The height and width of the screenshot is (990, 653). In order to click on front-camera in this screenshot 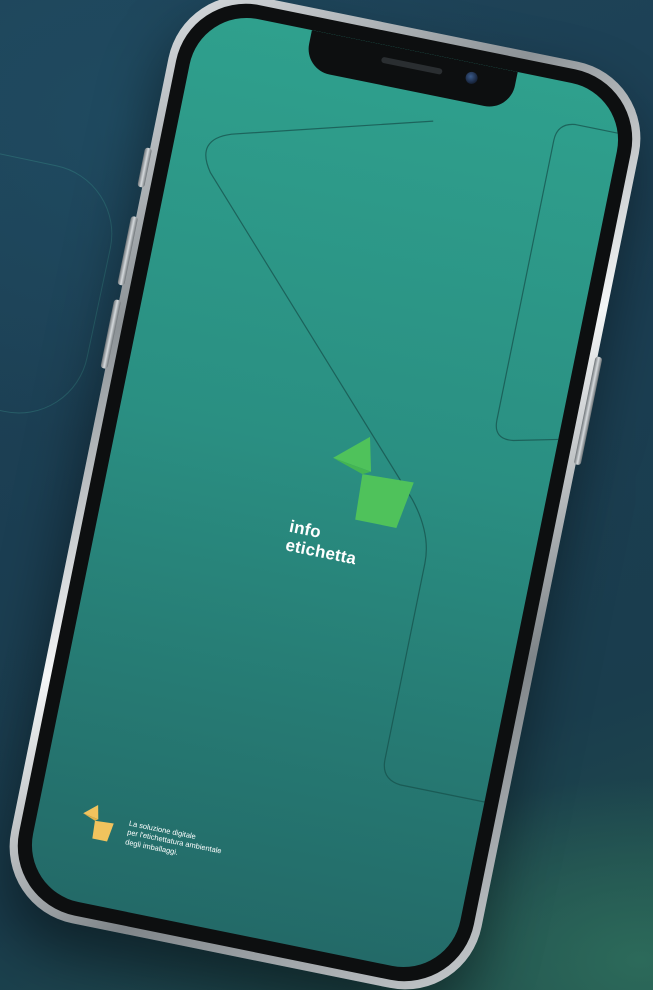, I will do `click(471, 77)`.